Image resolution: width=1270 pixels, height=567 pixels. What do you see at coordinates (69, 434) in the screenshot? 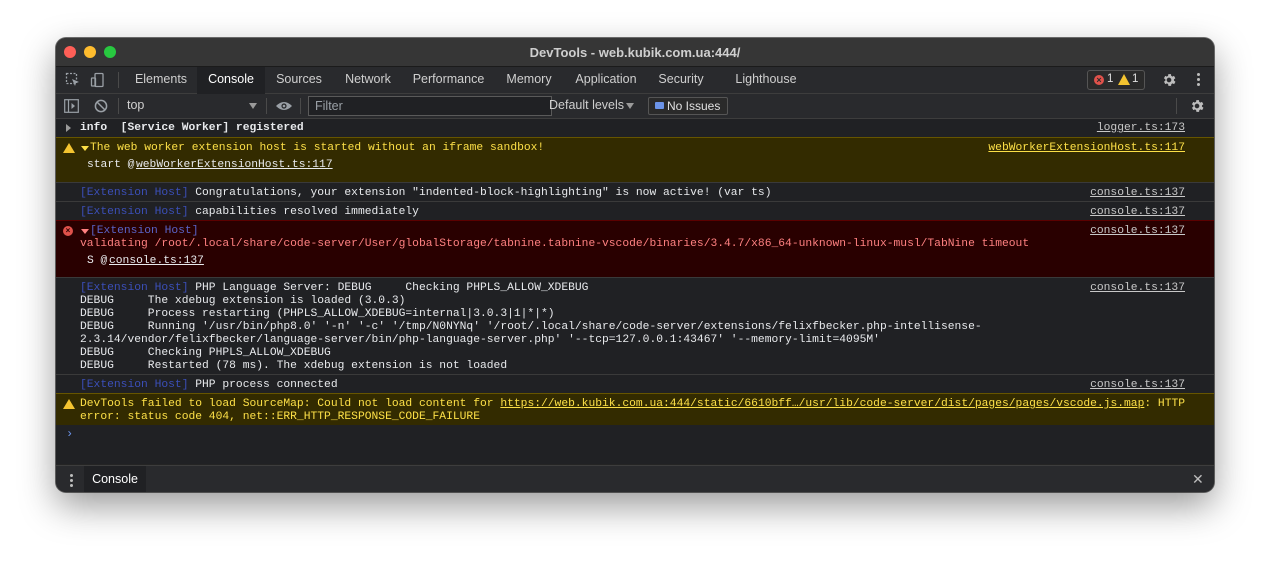
I see `console-prompt: ›` at bounding box center [69, 434].